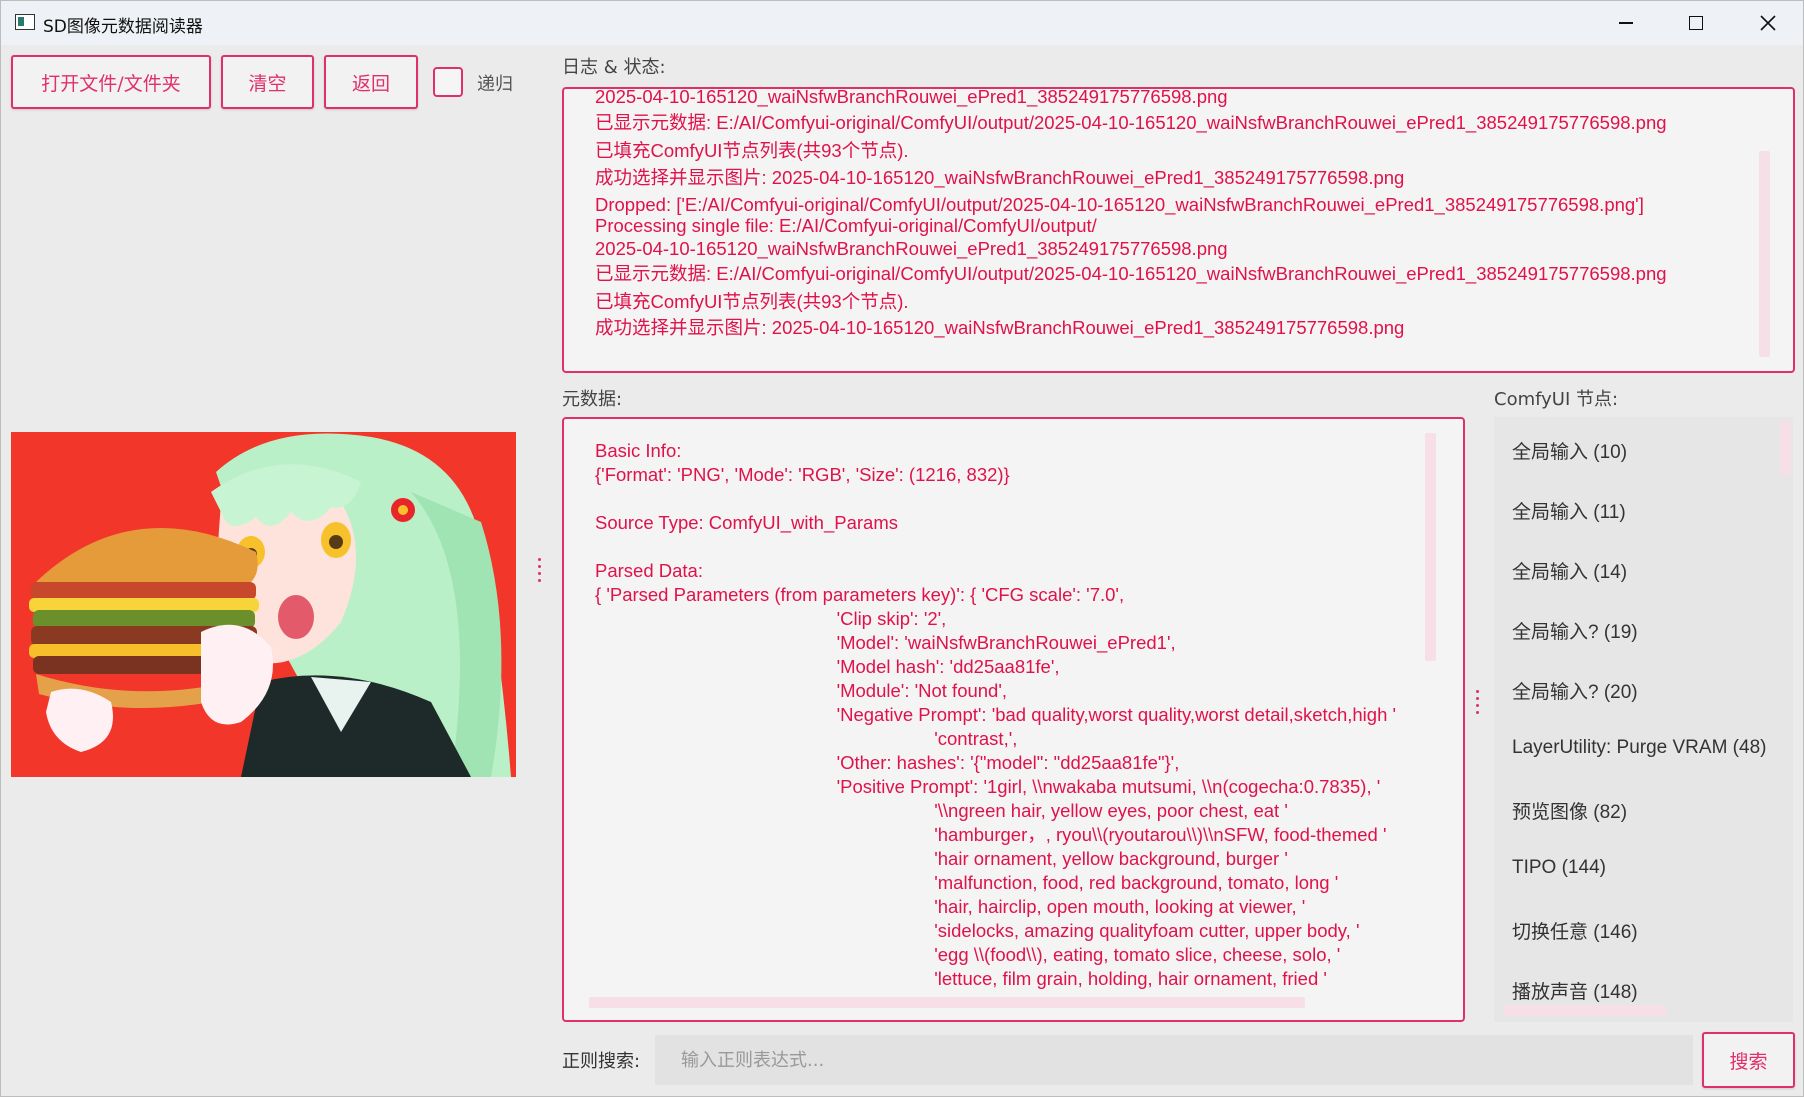 This screenshot has height=1097, width=1804. I want to click on search-label: 正则搜索:, so click(601, 1061).